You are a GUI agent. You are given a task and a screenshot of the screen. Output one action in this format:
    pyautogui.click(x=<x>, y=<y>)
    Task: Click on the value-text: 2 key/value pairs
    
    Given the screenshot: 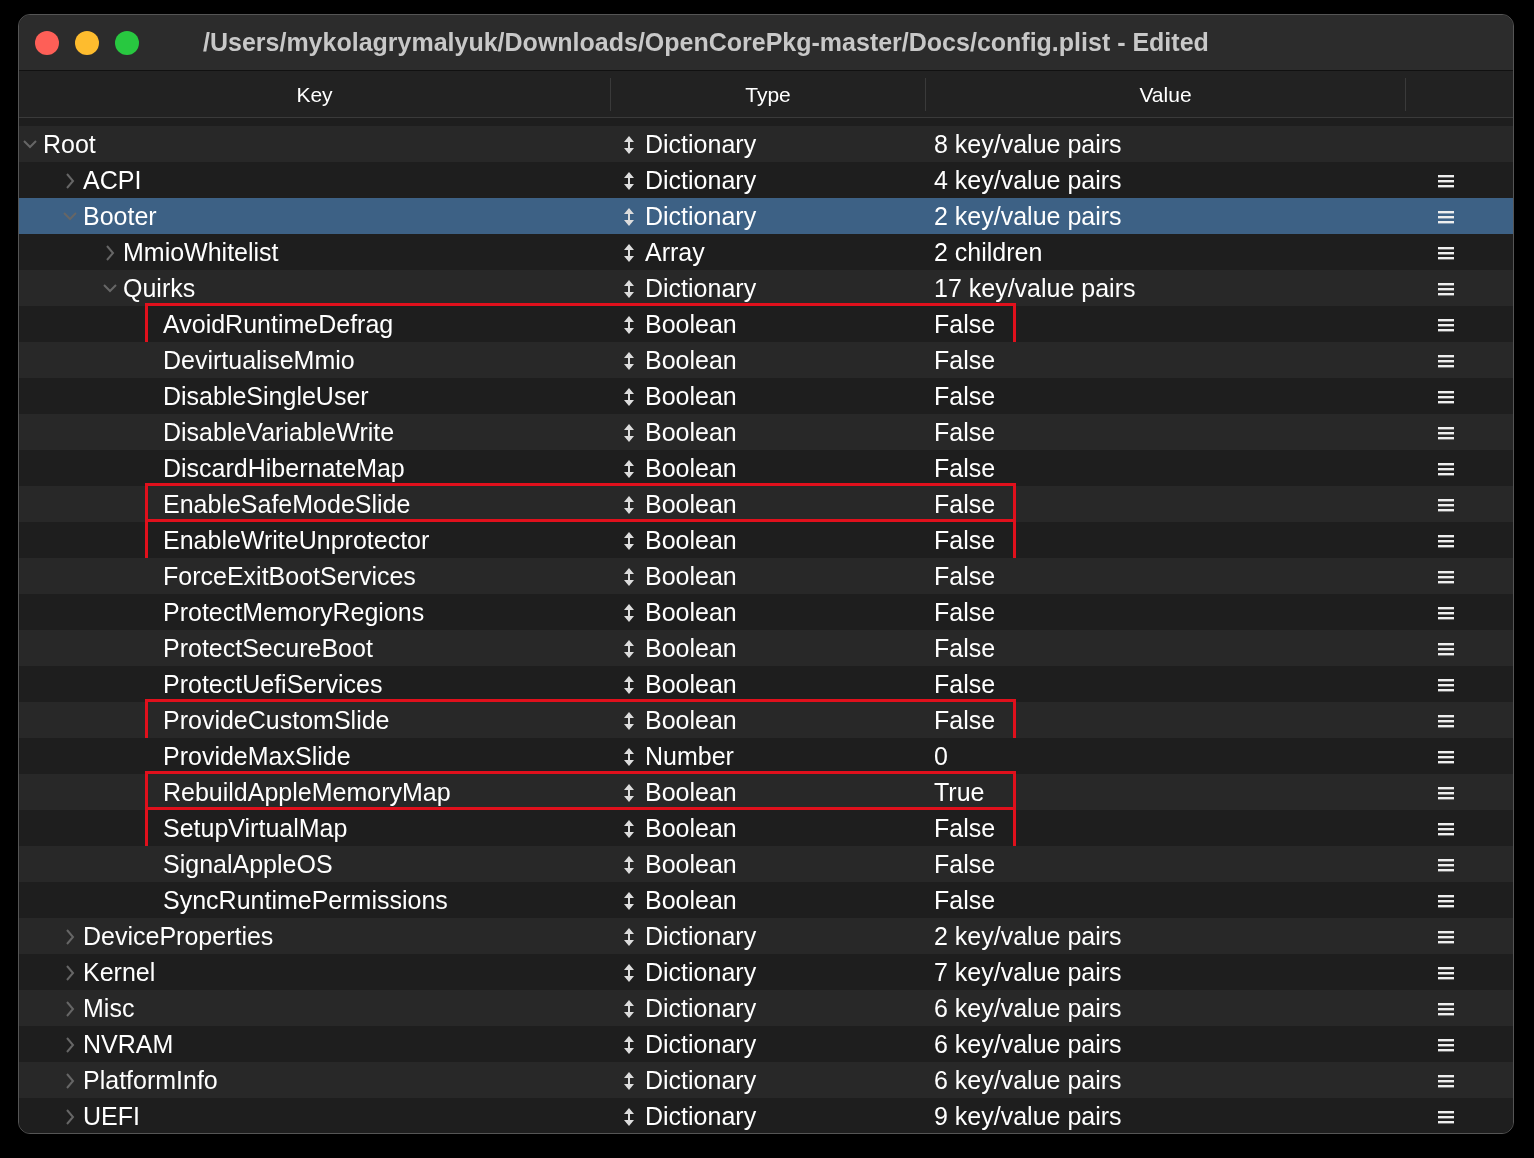 What is the action you would take?
    pyautogui.click(x=1028, y=936)
    